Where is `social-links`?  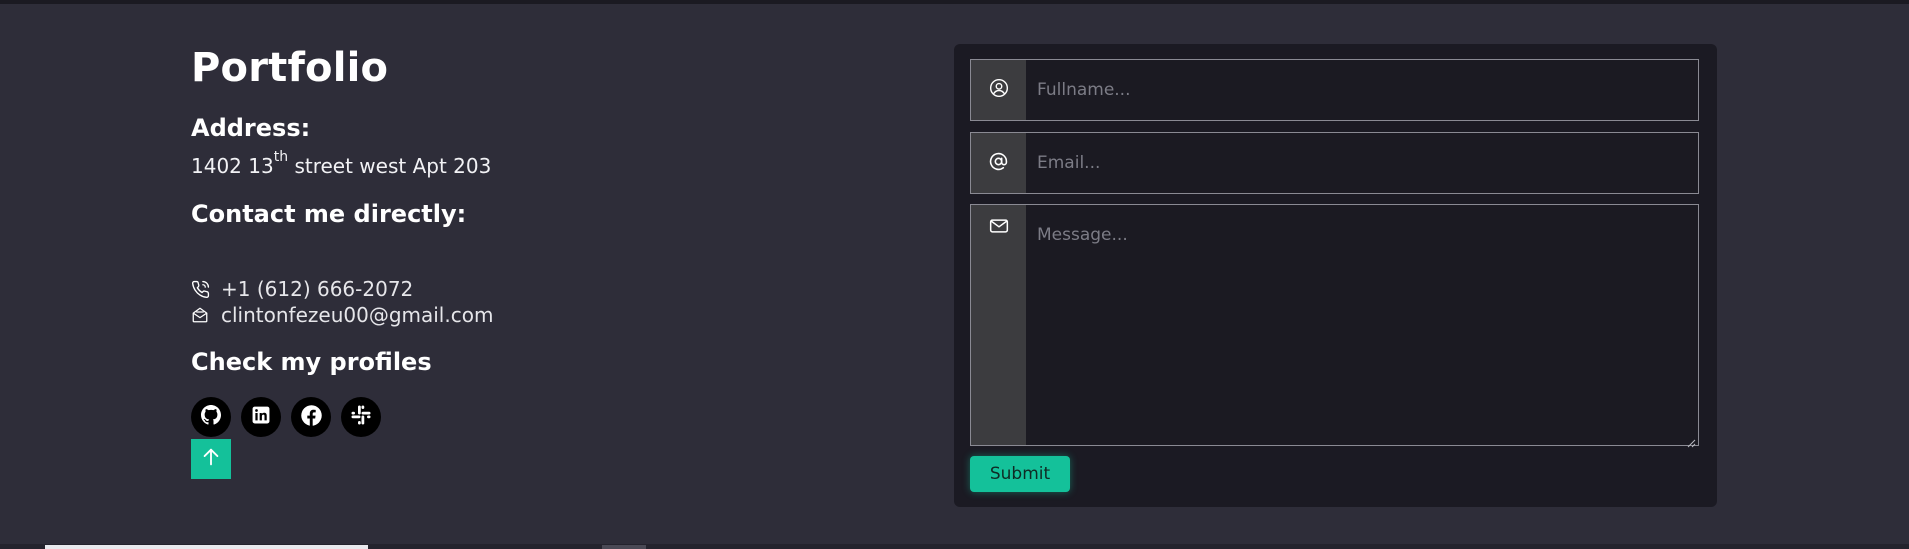 social-links is located at coordinates (286, 417).